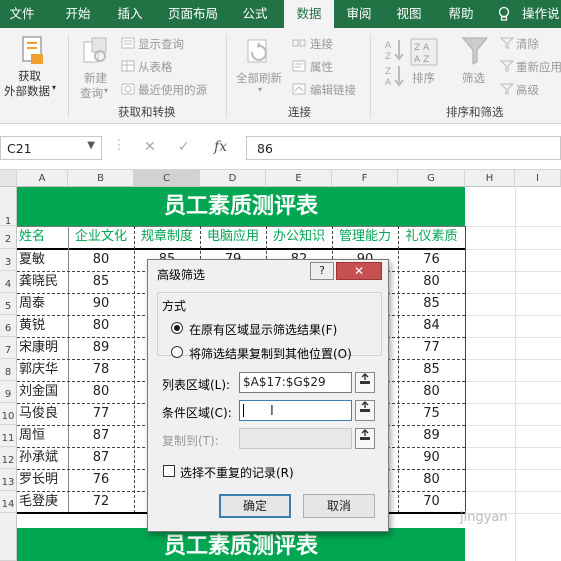  What do you see at coordinates (299, 237) in the screenshot?
I see `header-office: 办公知识` at bounding box center [299, 237].